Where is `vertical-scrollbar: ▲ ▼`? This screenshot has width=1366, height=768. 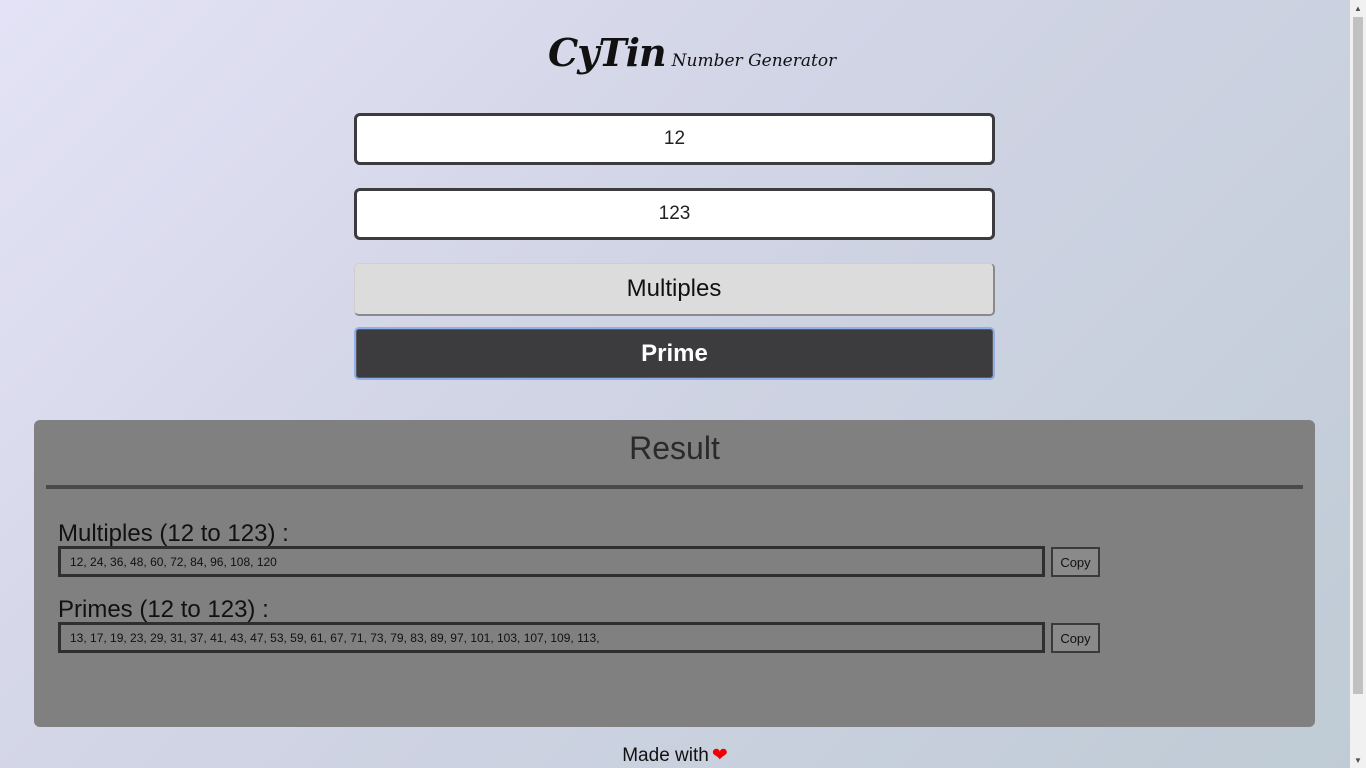
vertical-scrollbar: ▲ ▼ is located at coordinates (1358, 384).